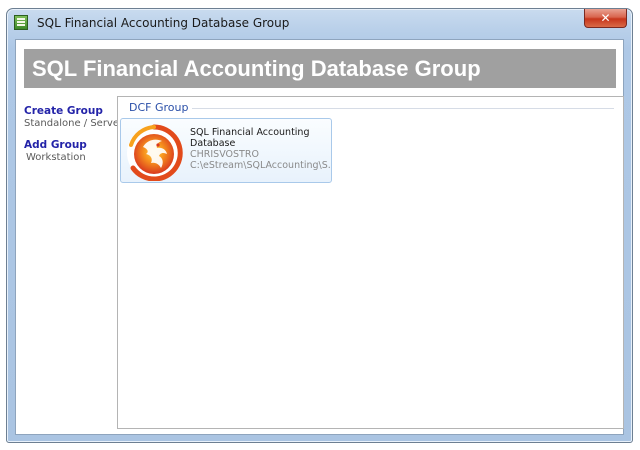  I want to click on create-group-subtitle: Standalone / Server, so click(74, 123).